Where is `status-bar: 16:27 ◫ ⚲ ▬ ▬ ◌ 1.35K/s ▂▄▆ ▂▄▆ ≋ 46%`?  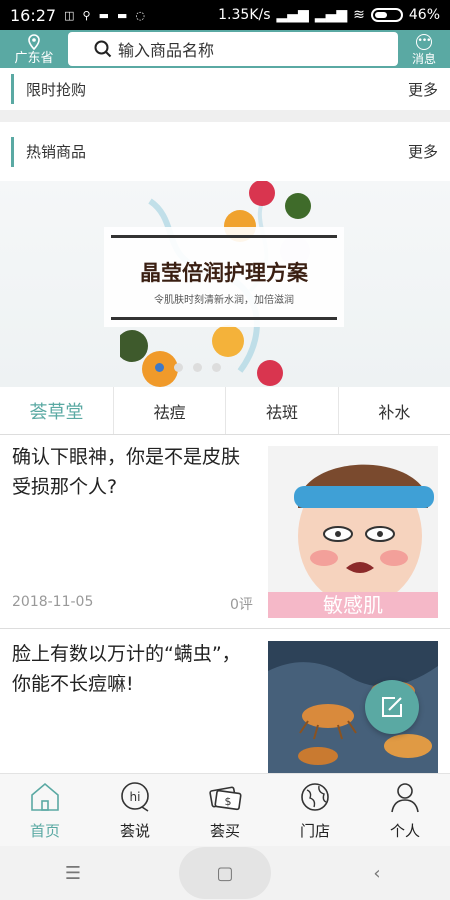 status-bar: 16:27 ◫ ⚲ ▬ ▬ ◌ 1.35K/s ▂▄▆ ▂▄▆ ≋ 46% is located at coordinates (225, 15).